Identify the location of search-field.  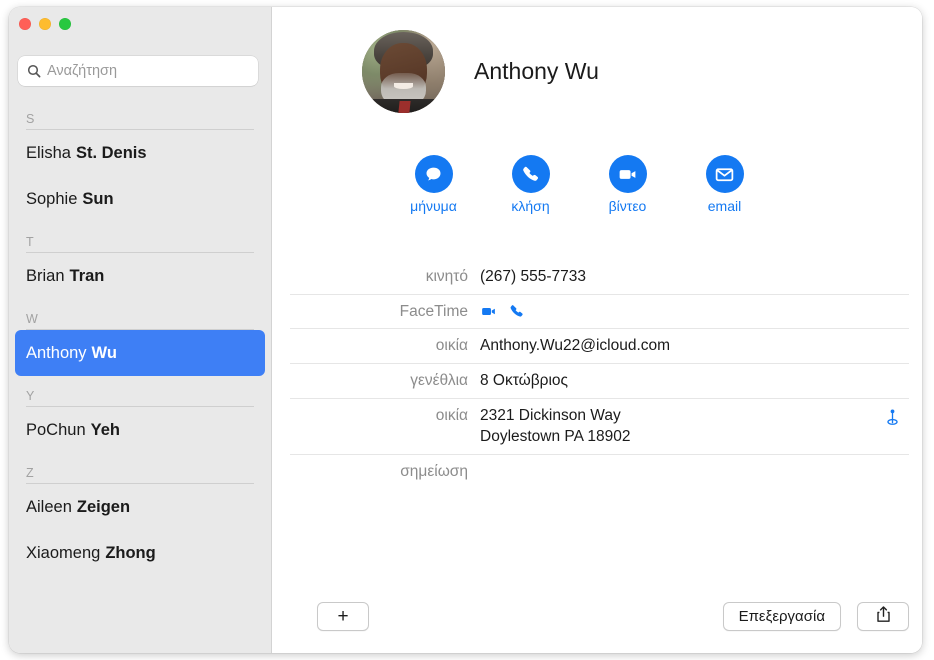
(138, 71).